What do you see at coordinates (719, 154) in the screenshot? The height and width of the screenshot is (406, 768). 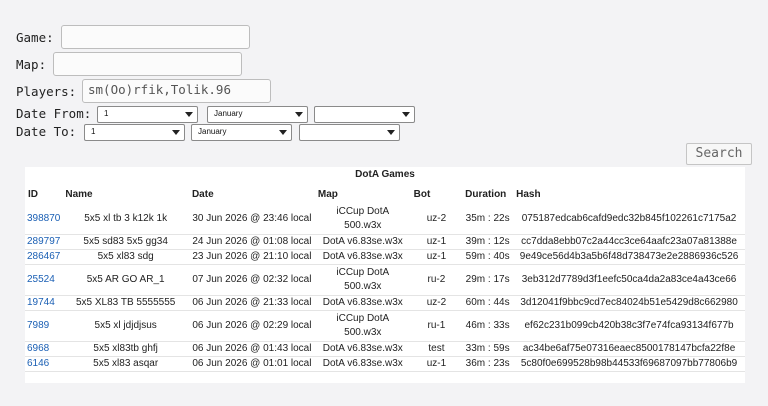 I see `search-button: Search` at bounding box center [719, 154].